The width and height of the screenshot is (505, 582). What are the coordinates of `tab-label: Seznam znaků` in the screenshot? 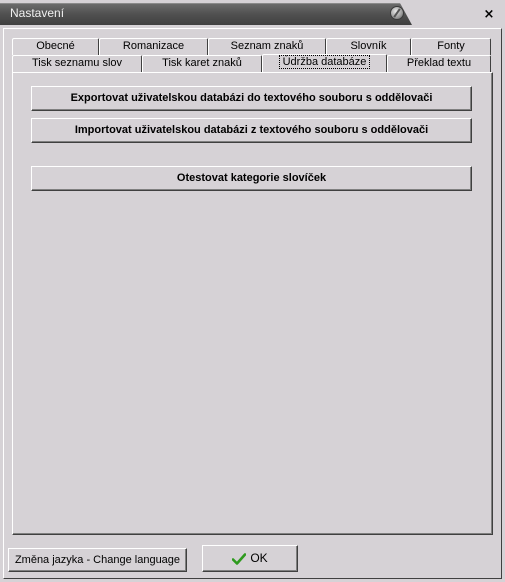 It's located at (267, 46).